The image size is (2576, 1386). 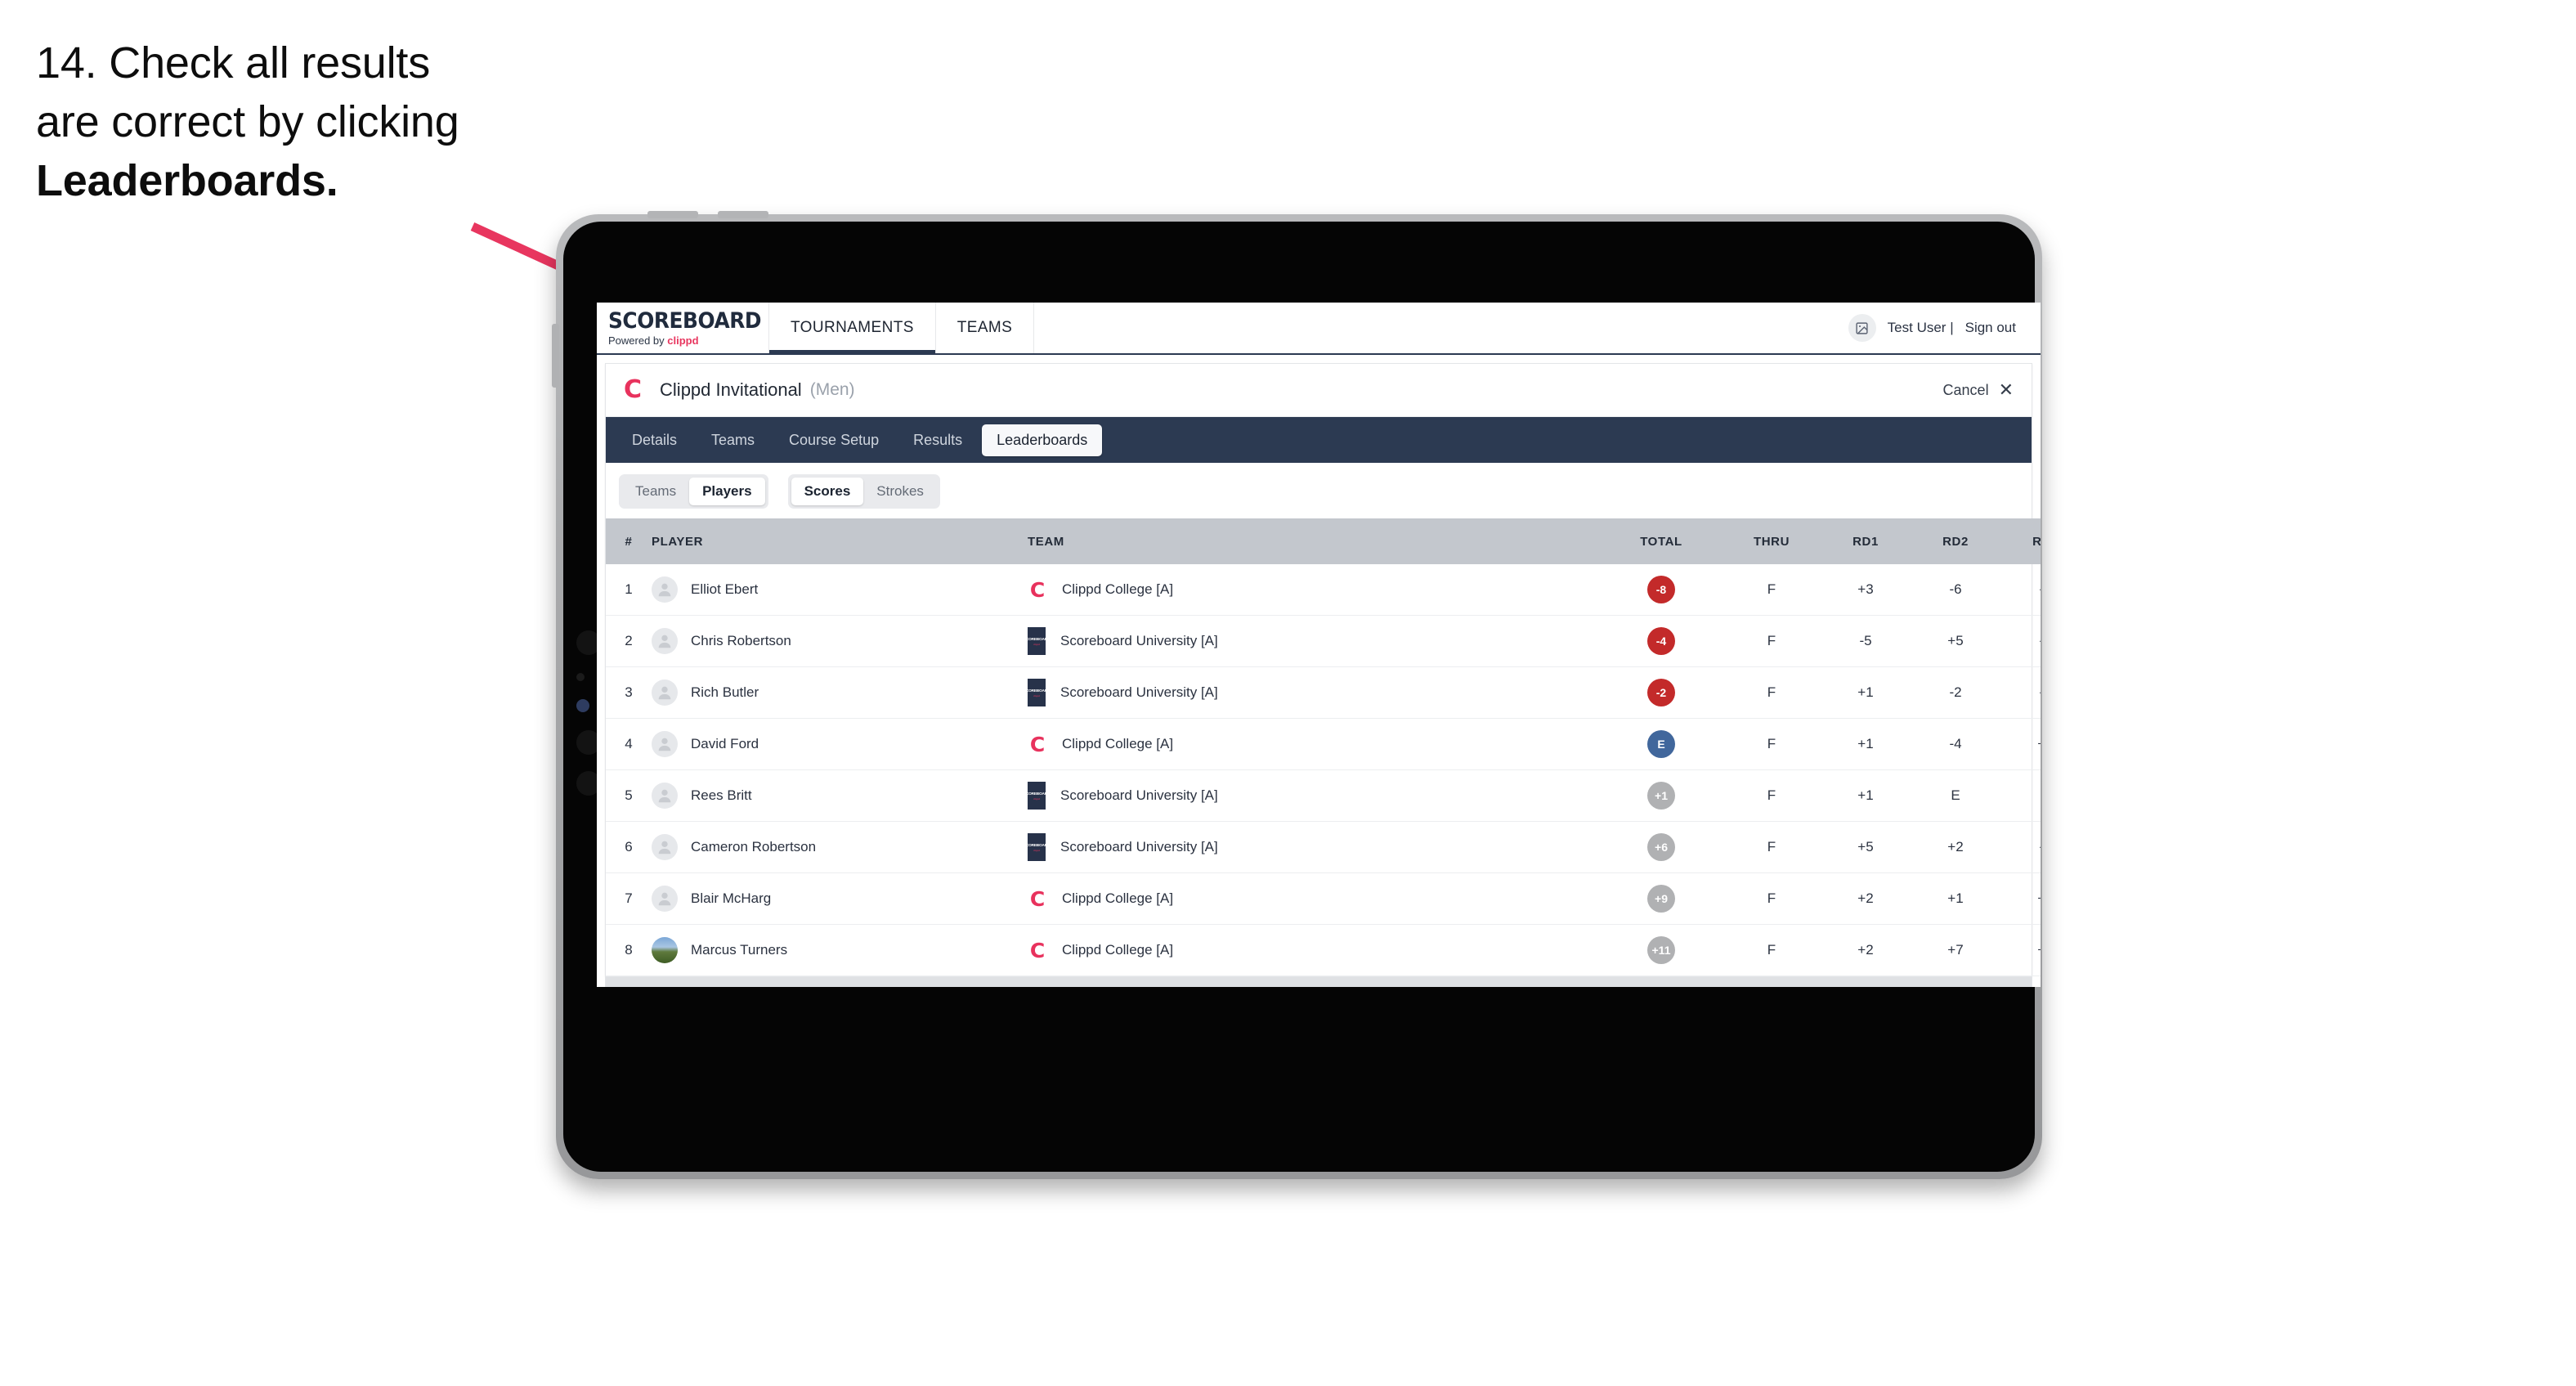 What do you see at coordinates (1862, 328) in the screenshot?
I see `image-placeholder-icon` at bounding box center [1862, 328].